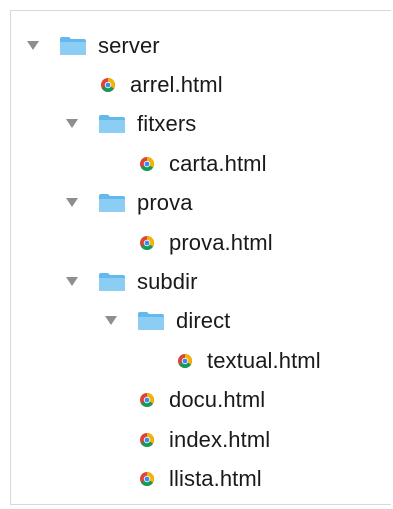  I want to click on tree-item-label: prova.html, so click(221, 242).